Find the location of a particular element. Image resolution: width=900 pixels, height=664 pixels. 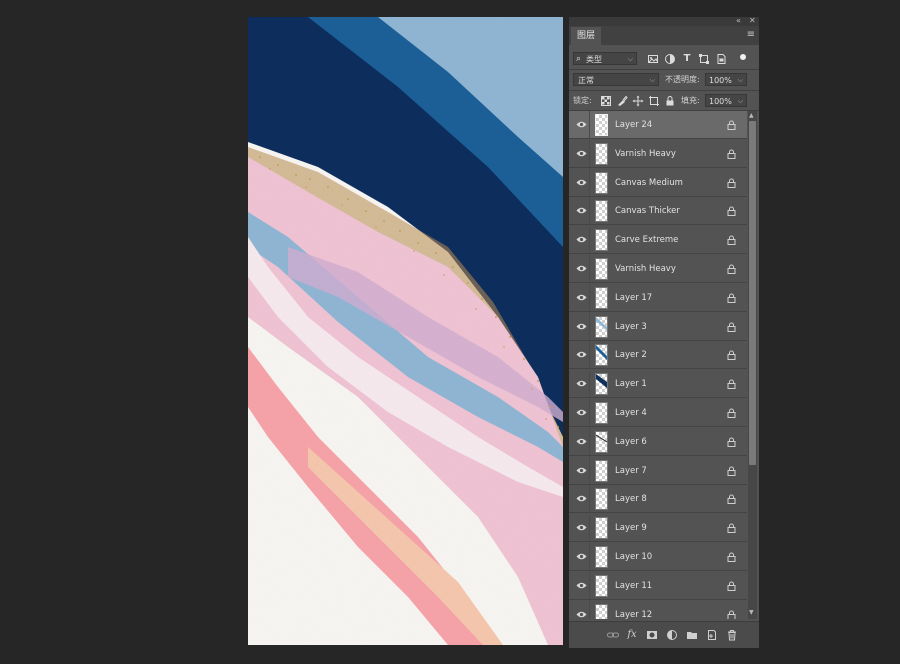

trash-icon is located at coordinates (732, 635).